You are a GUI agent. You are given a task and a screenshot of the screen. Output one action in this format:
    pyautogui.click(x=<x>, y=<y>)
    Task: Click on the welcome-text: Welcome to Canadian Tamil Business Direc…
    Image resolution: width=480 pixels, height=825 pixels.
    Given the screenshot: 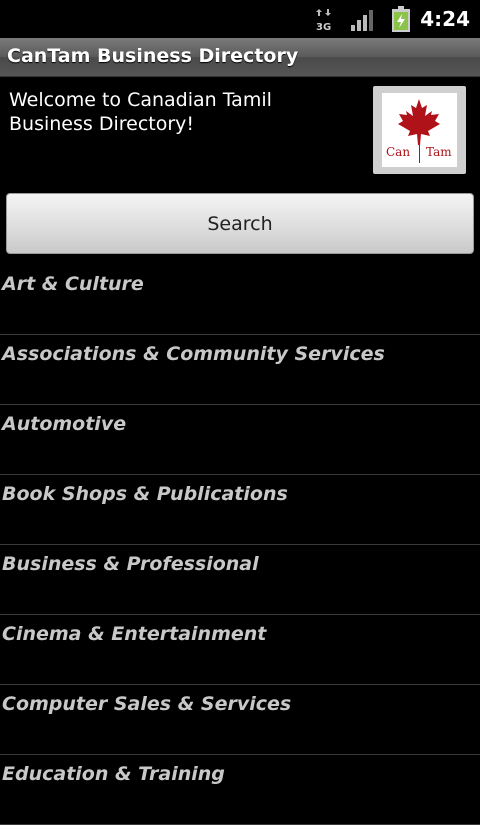 What is the action you would take?
    pyautogui.click(x=140, y=112)
    